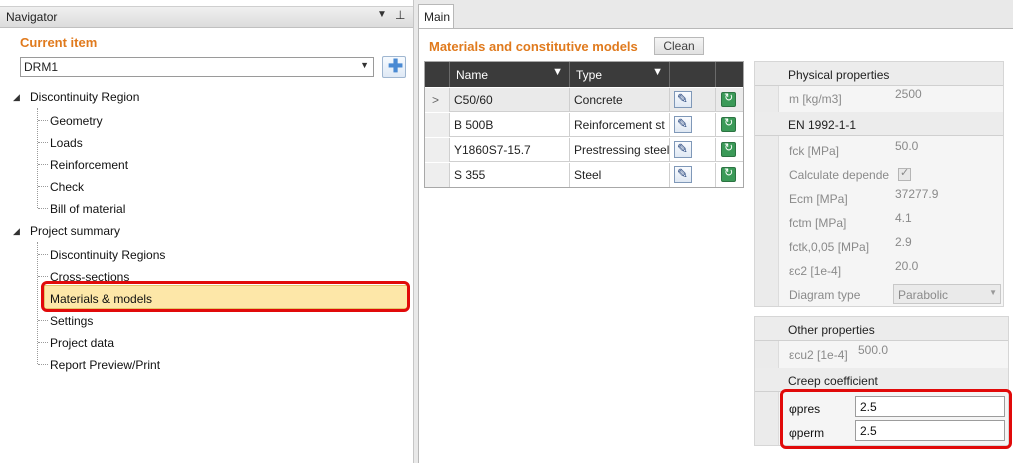 Image resolution: width=1013 pixels, height=463 pixels. I want to click on material-name: C50/60, so click(473, 100).